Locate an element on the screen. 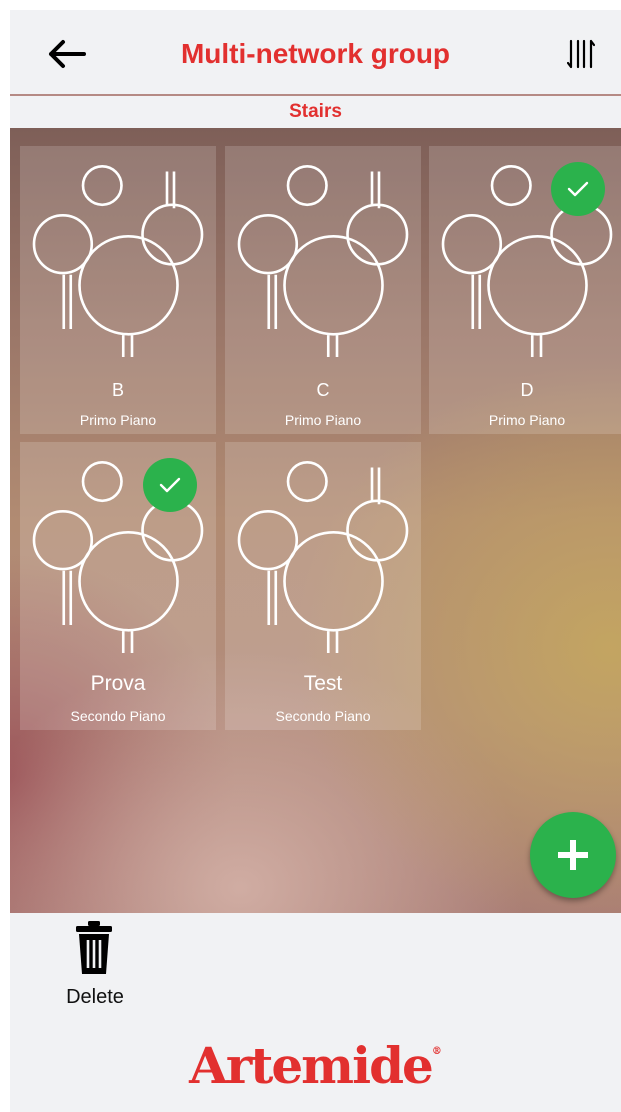 This screenshot has height=1112, width=621. artemide-logo: Artemide® is located at coordinates (315, 1065).